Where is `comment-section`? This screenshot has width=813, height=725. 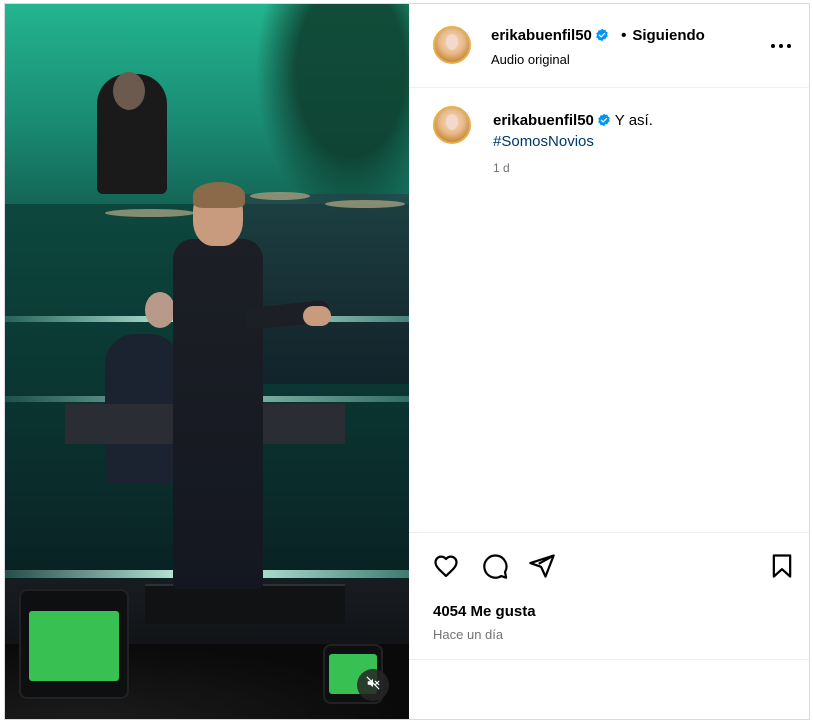
comment-section is located at coordinates (609, 689).